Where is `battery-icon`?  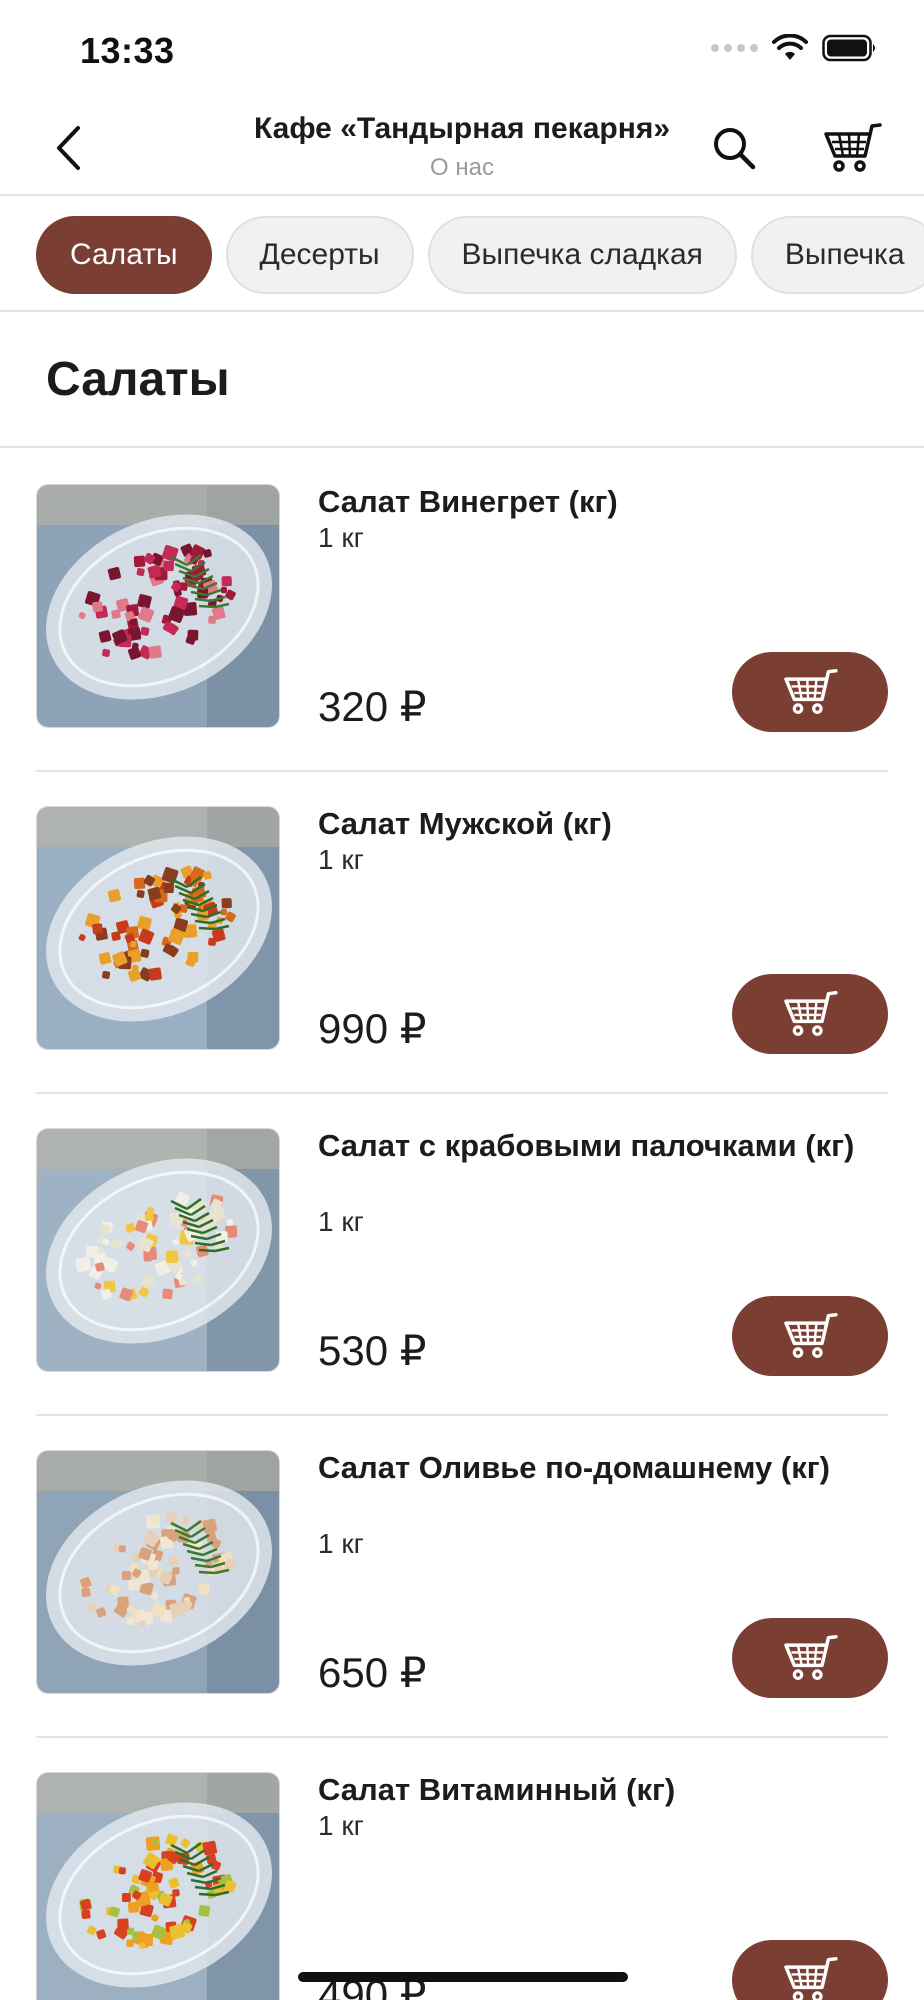
battery-icon is located at coordinates (848, 48).